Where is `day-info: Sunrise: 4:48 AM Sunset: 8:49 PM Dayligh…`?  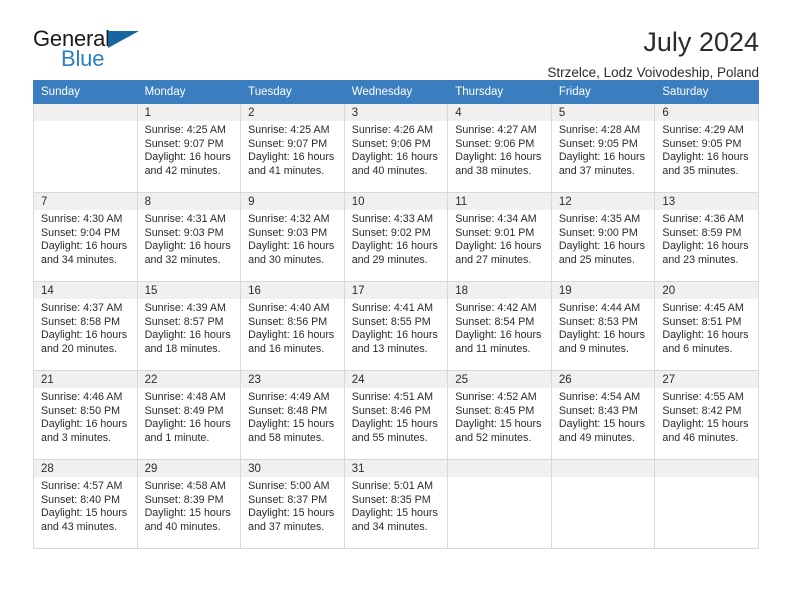 day-info: Sunrise: 4:48 AM Sunset: 8:49 PM Dayligh… is located at coordinates (189, 416).